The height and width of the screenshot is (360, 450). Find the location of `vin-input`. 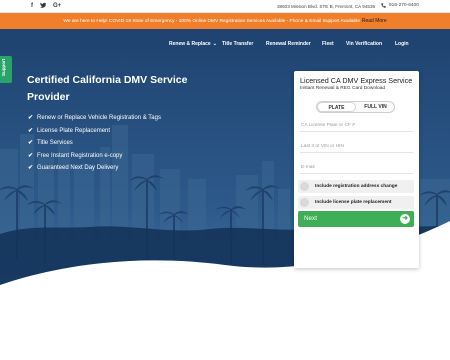

vin-input is located at coordinates (356, 147).